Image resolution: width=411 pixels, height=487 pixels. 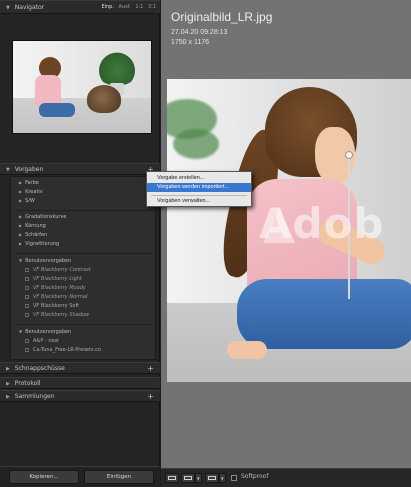 What do you see at coordinates (56, 306) in the screenshot?
I see `preset-item-label: VF Blackberry Soft` at bounding box center [56, 306].